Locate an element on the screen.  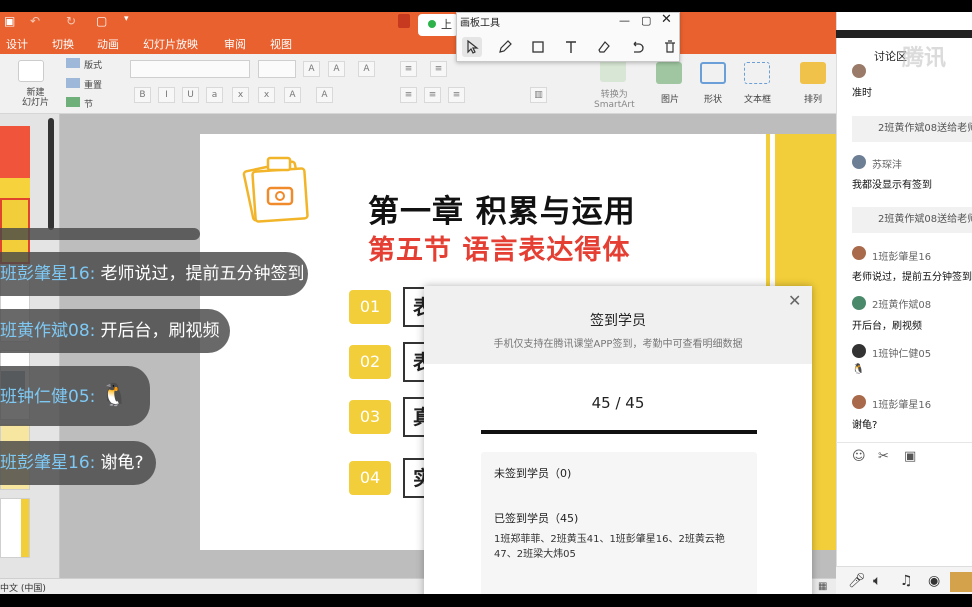
undo-icon: ↶ is located at coordinates (35, 21).